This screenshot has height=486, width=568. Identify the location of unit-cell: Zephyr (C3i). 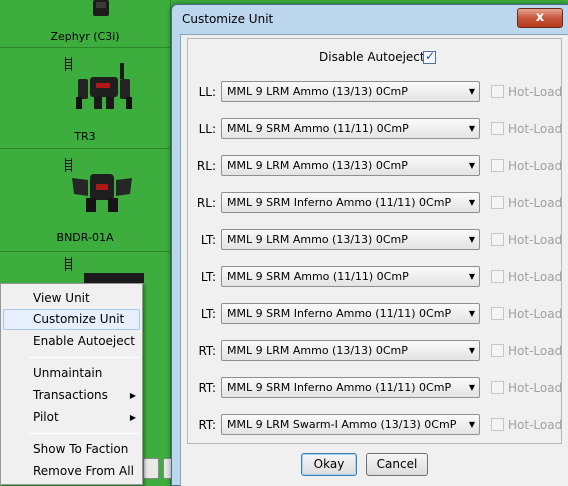
(85, 24).